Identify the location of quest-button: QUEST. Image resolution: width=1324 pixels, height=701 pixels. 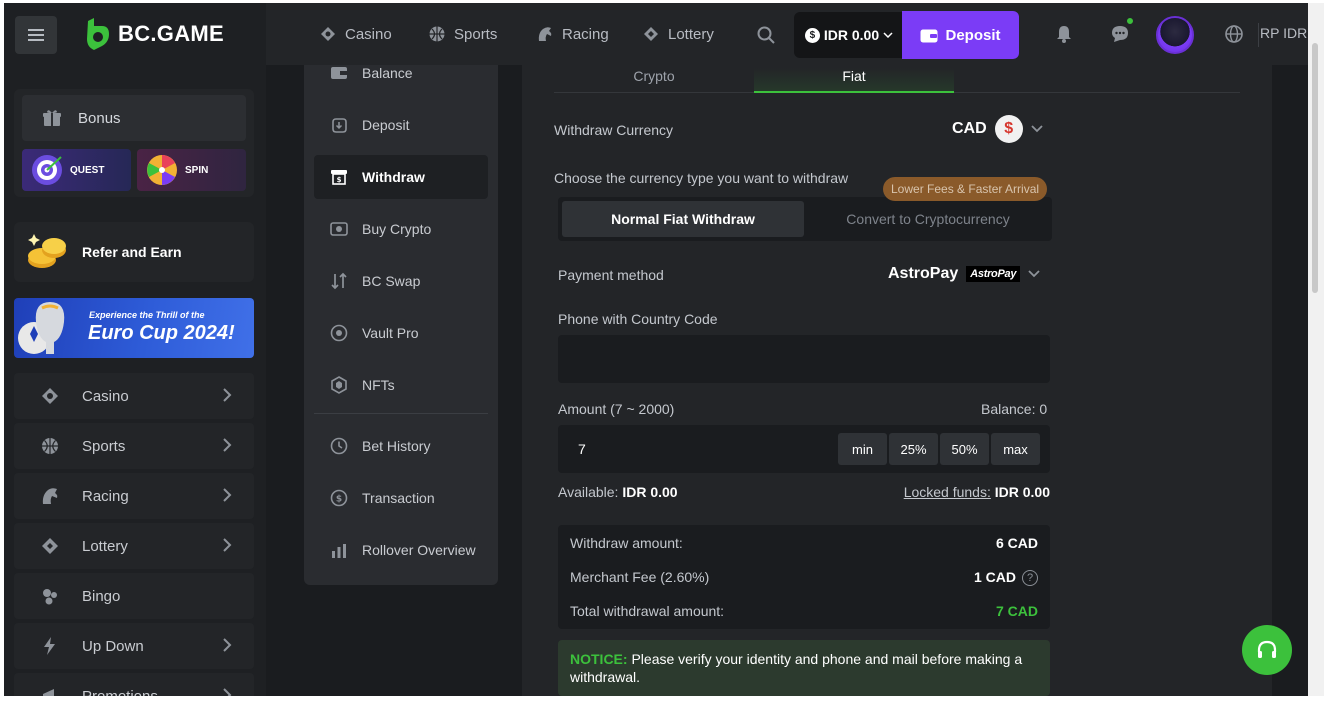
(76, 170).